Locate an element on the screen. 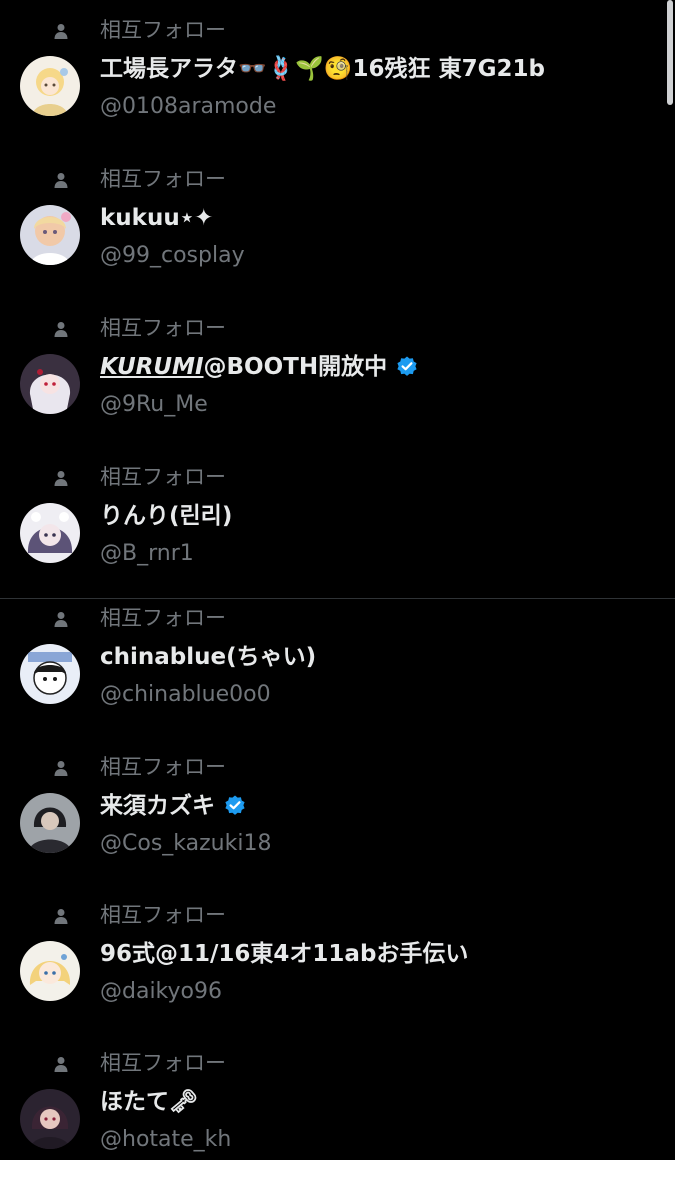 The height and width of the screenshot is (1200, 675). display-name: 96式@11/16東4オ11abお手伝い is located at coordinates (284, 954).